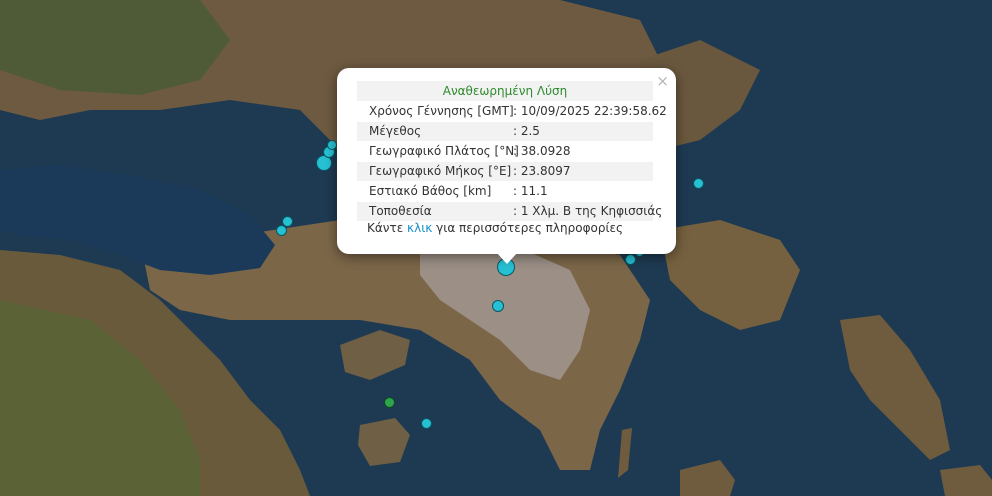 The image size is (992, 496). I want to click on info-label: Μέγεθος, so click(395, 131).